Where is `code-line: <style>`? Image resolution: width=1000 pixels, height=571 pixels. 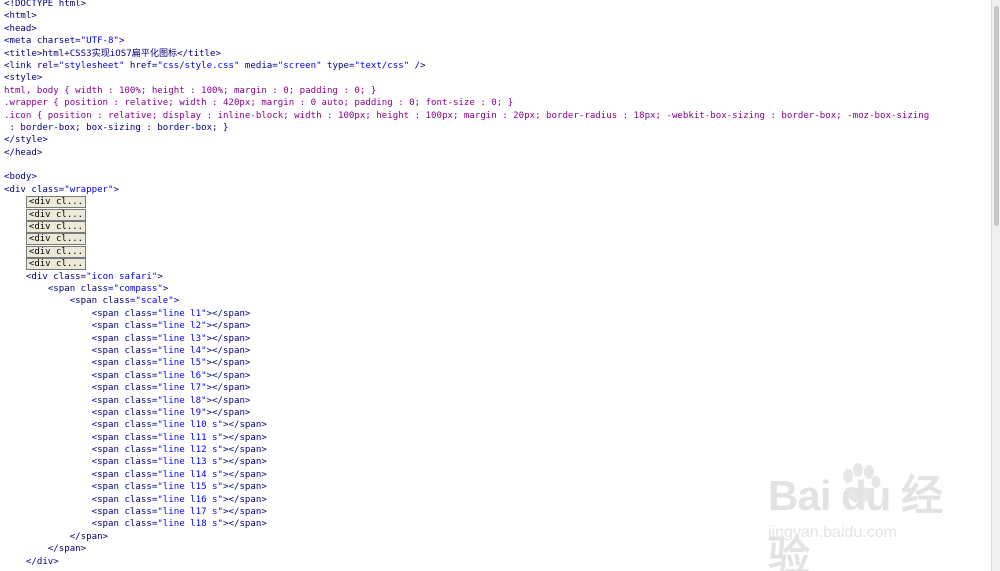
code-line: <style> is located at coordinates (23, 78).